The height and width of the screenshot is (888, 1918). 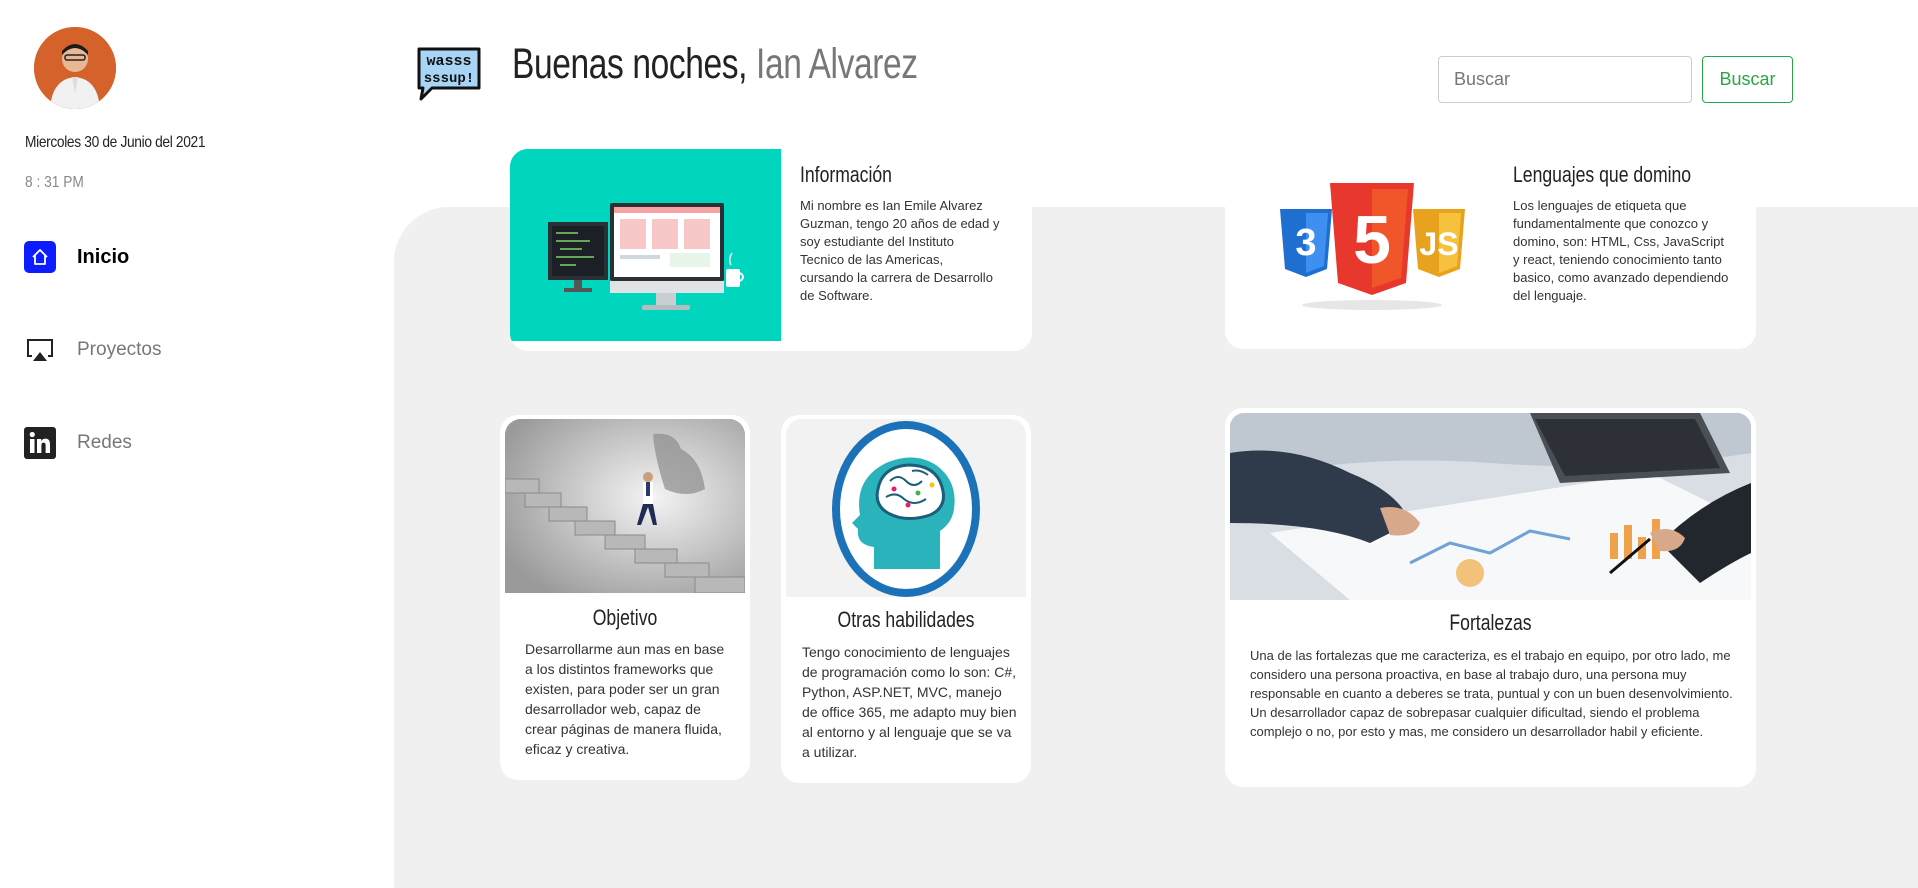 I want to click on avatar, so click(x=75, y=68).